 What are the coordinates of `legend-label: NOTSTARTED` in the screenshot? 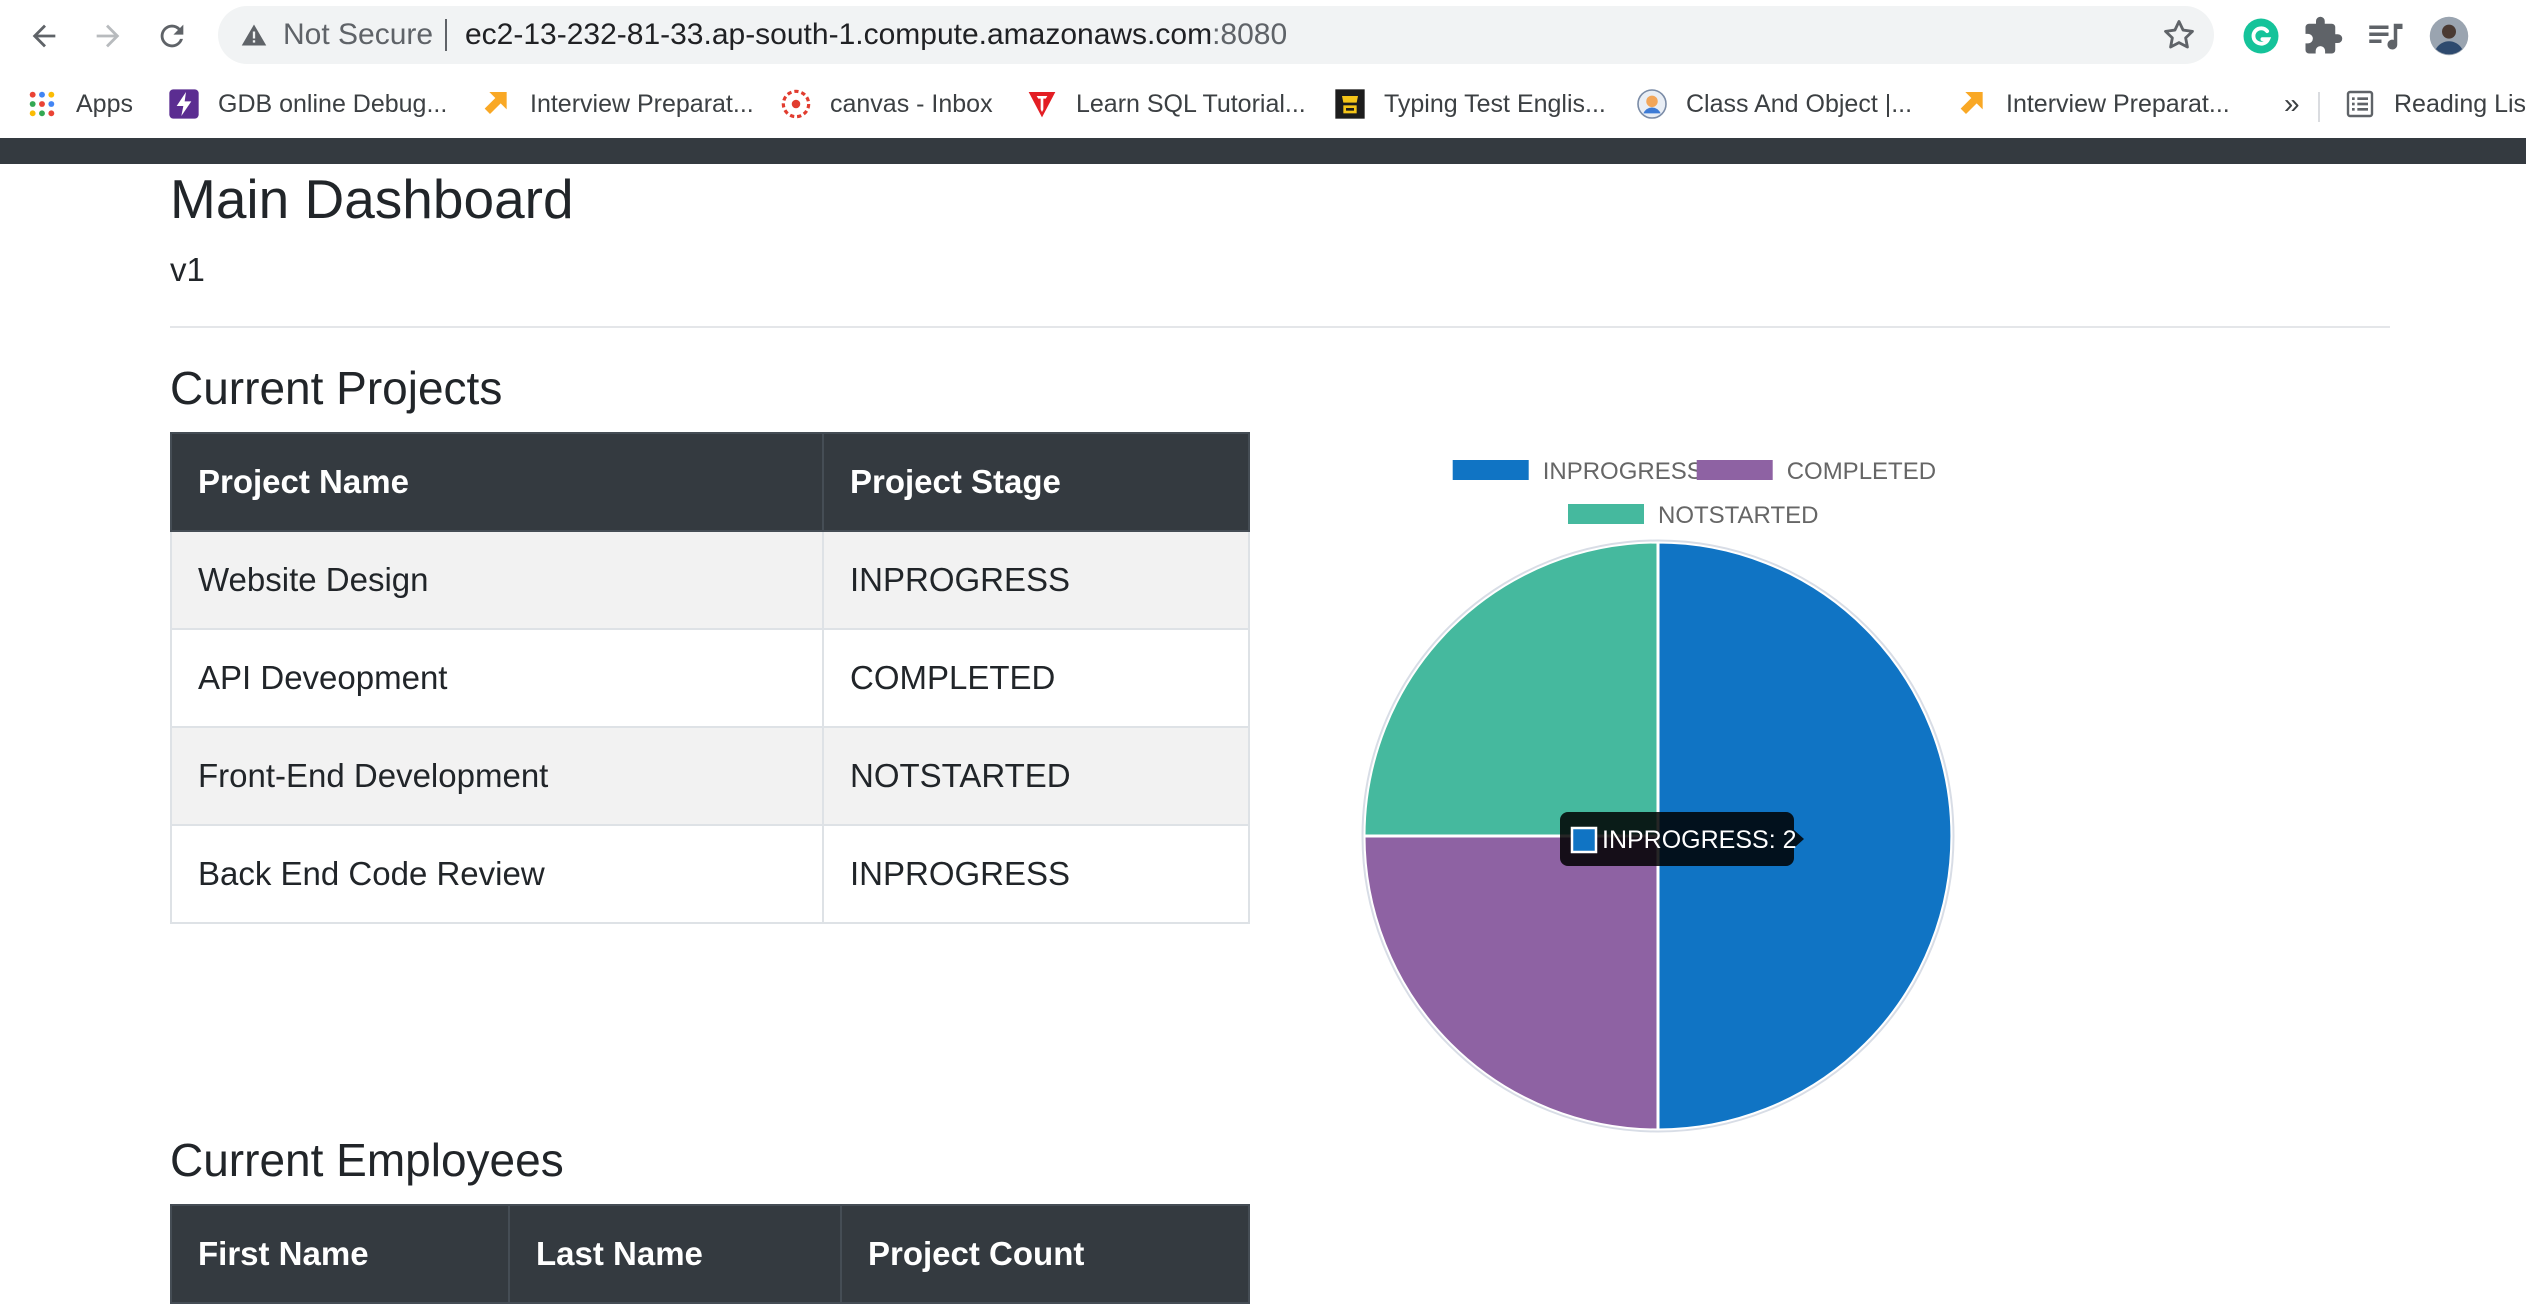 It's located at (1738, 515).